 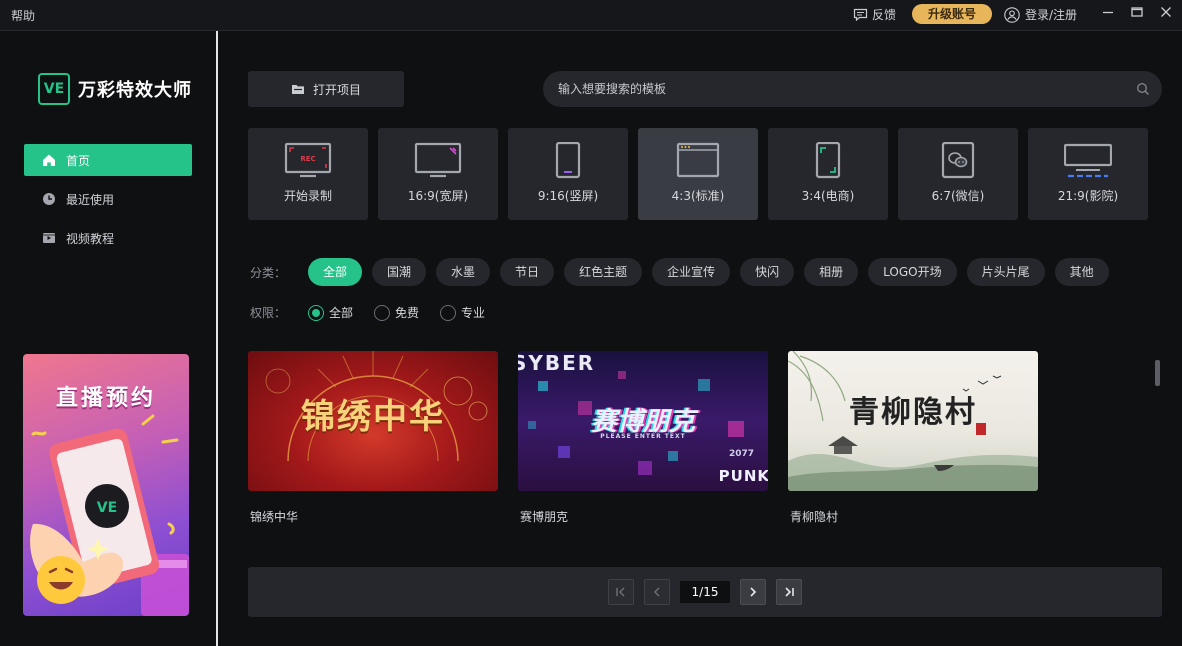 What do you see at coordinates (1157, 373) in the screenshot?
I see `vertical-scrollbar` at bounding box center [1157, 373].